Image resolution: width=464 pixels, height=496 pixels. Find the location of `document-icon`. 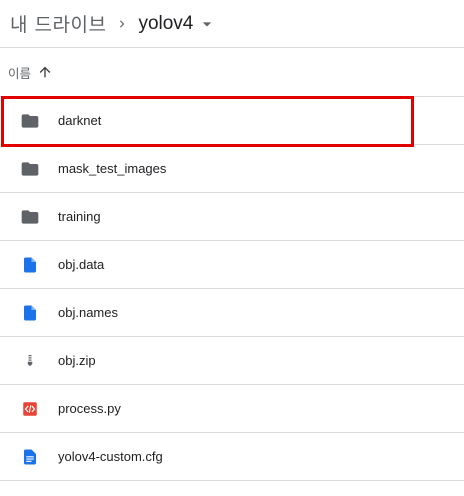

document-icon is located at coordinates (30, 457).